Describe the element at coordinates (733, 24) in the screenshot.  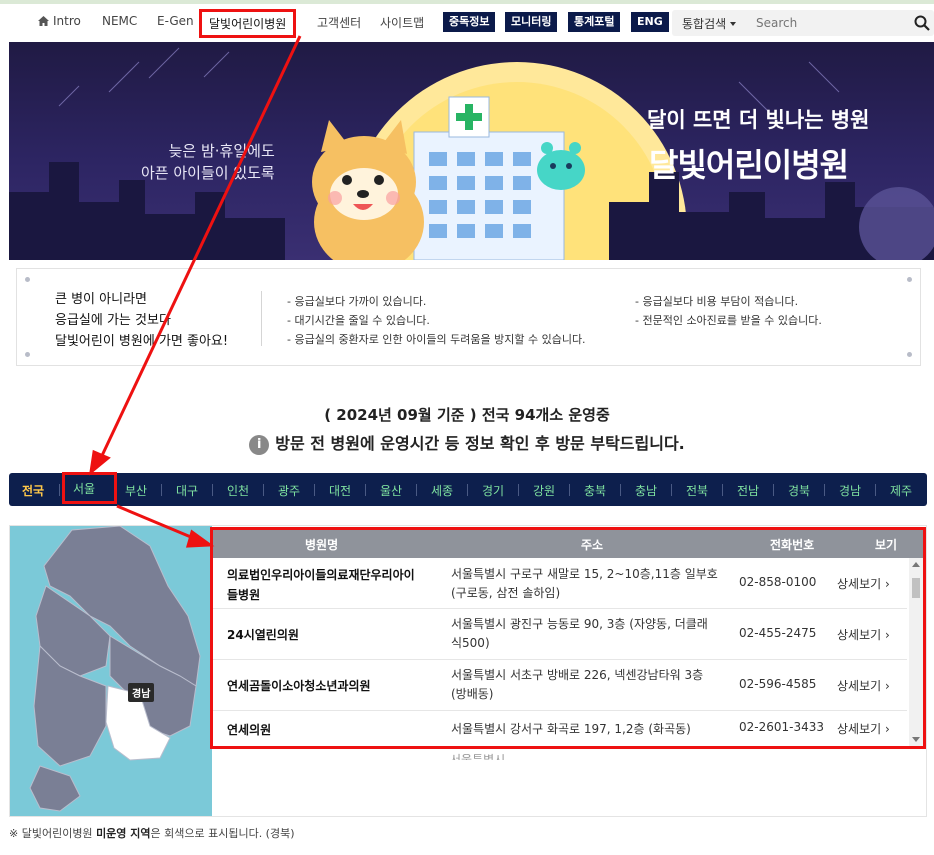
I see `caret-down-icon` at that location.